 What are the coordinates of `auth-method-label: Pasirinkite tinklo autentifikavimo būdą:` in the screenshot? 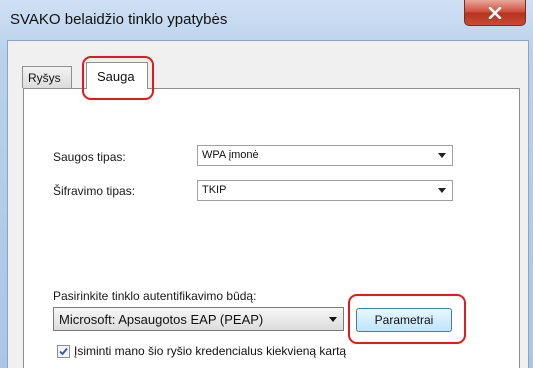 It's located at (155, 296).